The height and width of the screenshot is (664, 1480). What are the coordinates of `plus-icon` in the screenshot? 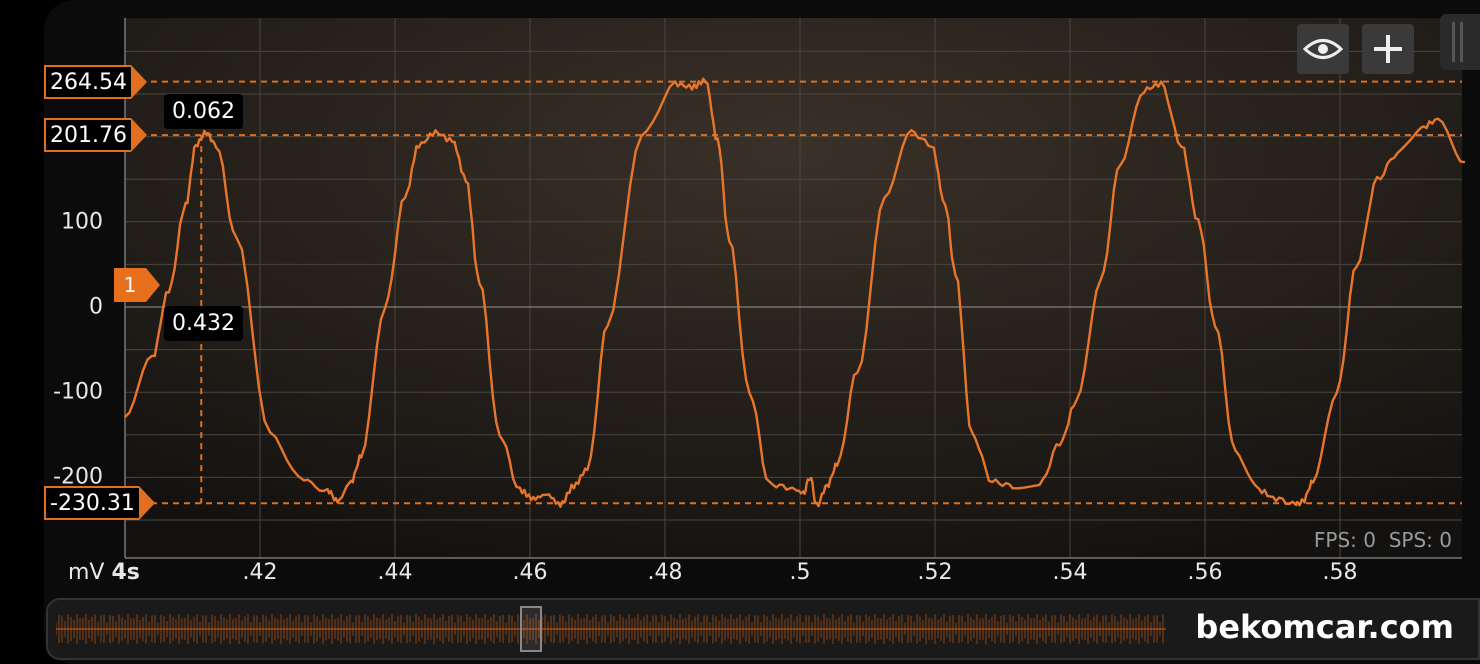 It's located at (1388, 49).